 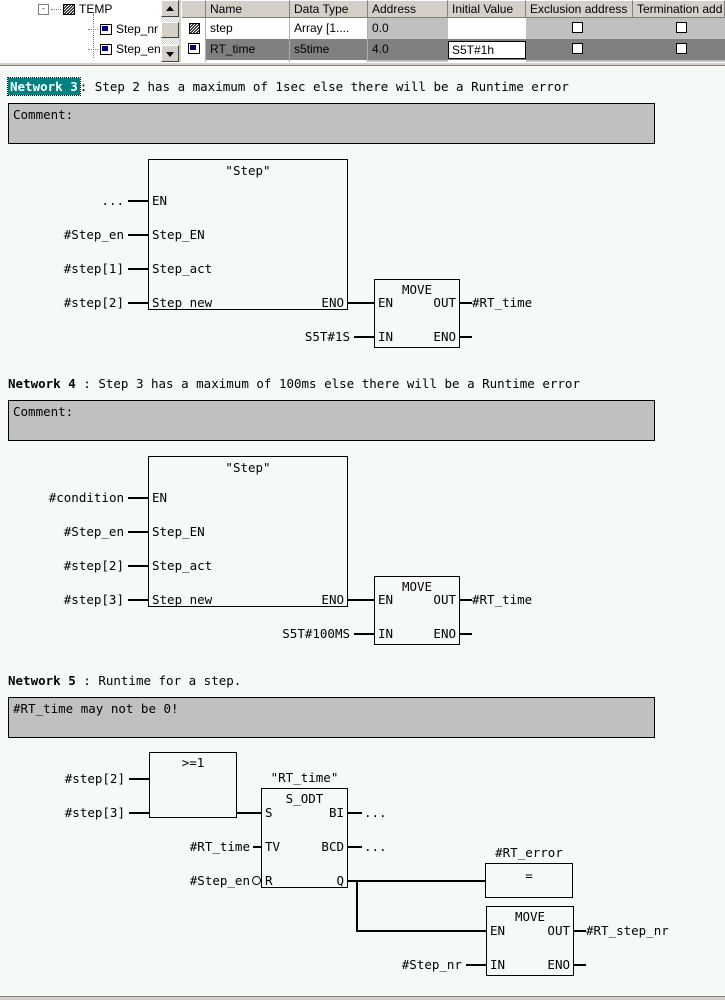 What do you see at coordinates (82, 778) in the screenshot?
I see `network-5-or-operand-1: #step[2]` at bounding box center [82, 778].